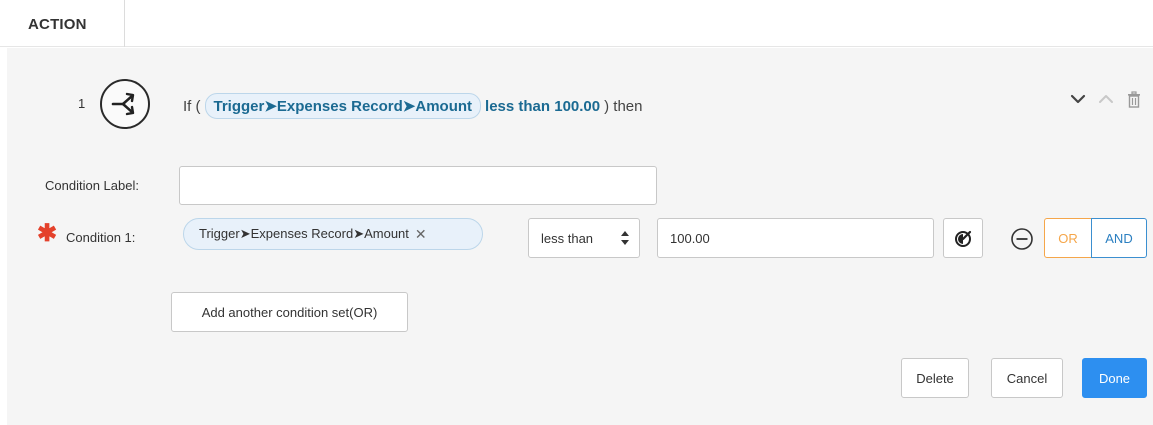  Describe the element at coordinates (92, 185) in the screenshot. I see `condition-label-label: Condition Label:` at that location.